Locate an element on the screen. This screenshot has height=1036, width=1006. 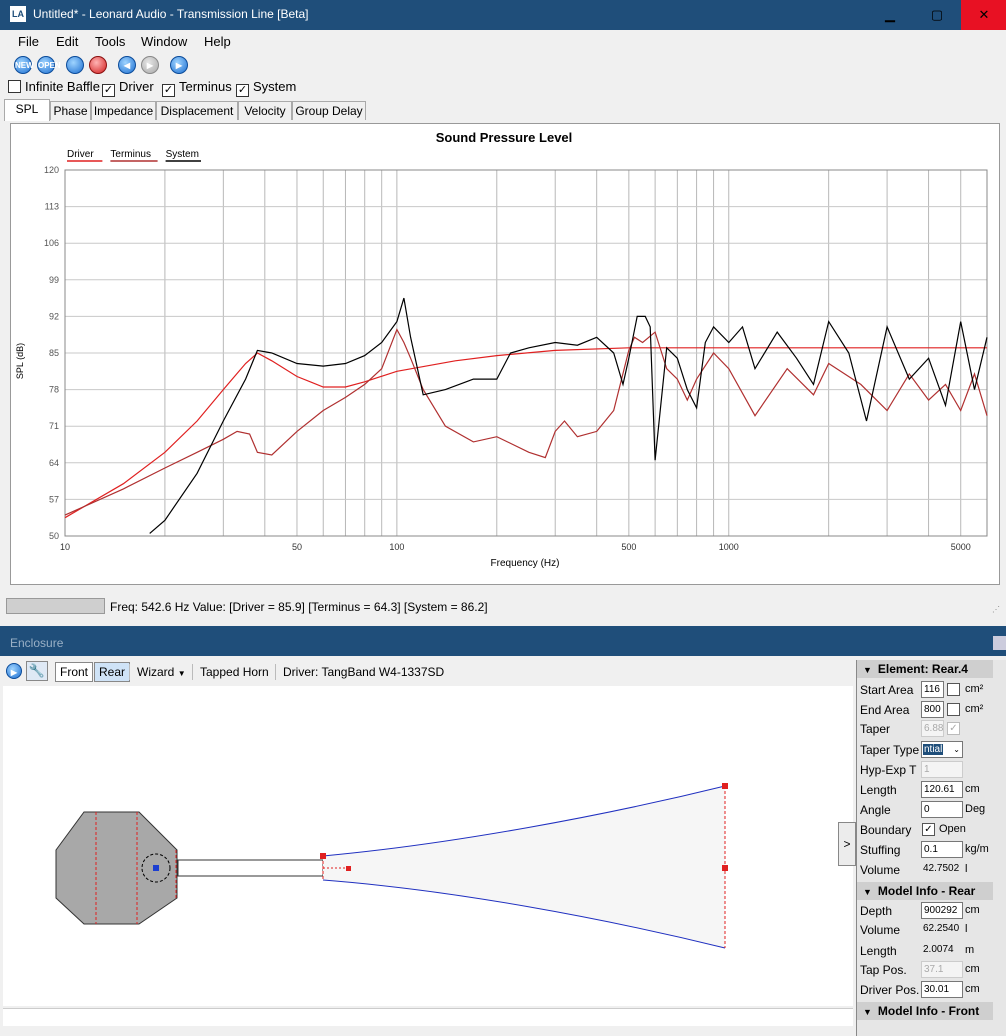
front-section-header: ▼ Model Info - Front is located at coordinates (925, 1011).